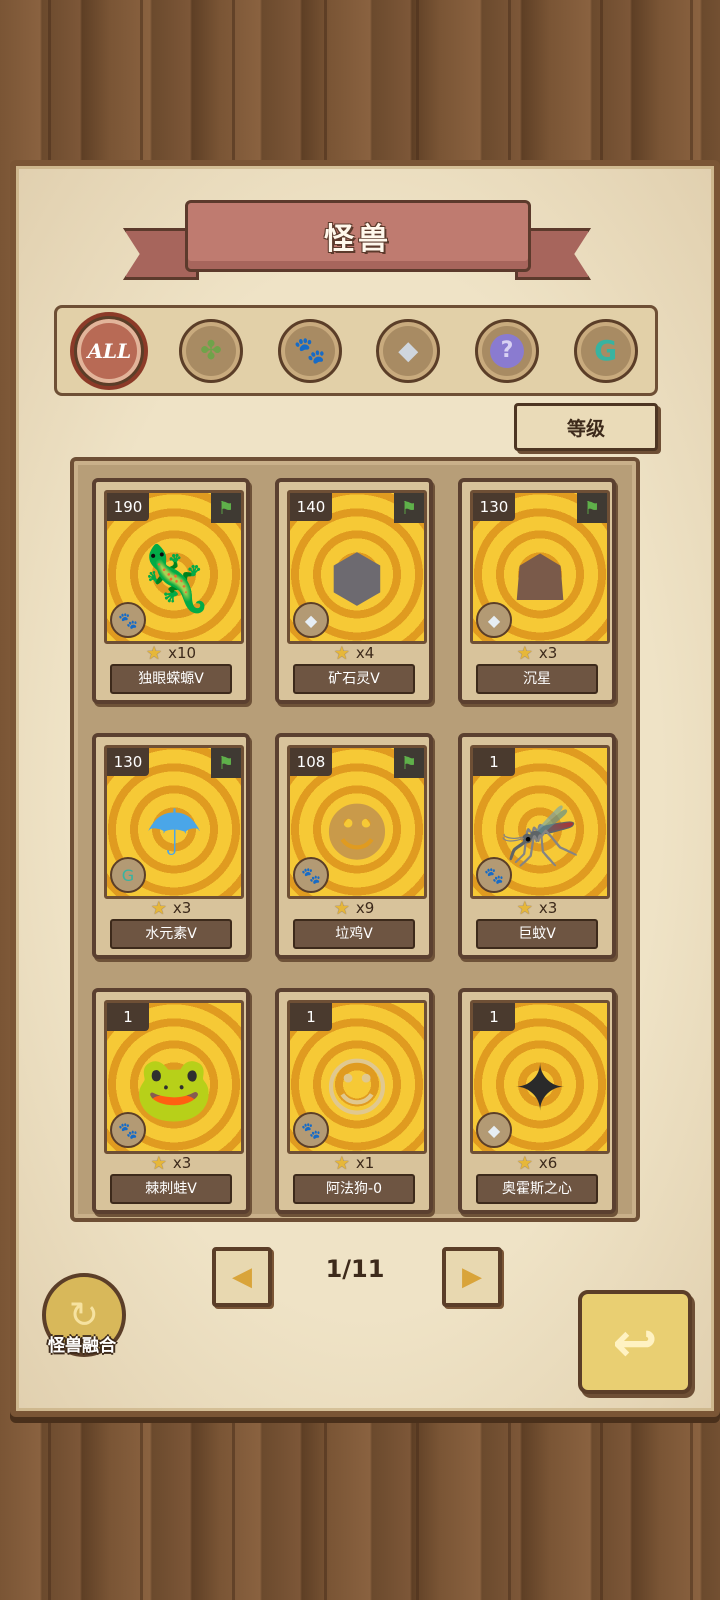 The image size is (720, 1600). I want to click on sort-by-level-button: 等级, so click(586, 427).